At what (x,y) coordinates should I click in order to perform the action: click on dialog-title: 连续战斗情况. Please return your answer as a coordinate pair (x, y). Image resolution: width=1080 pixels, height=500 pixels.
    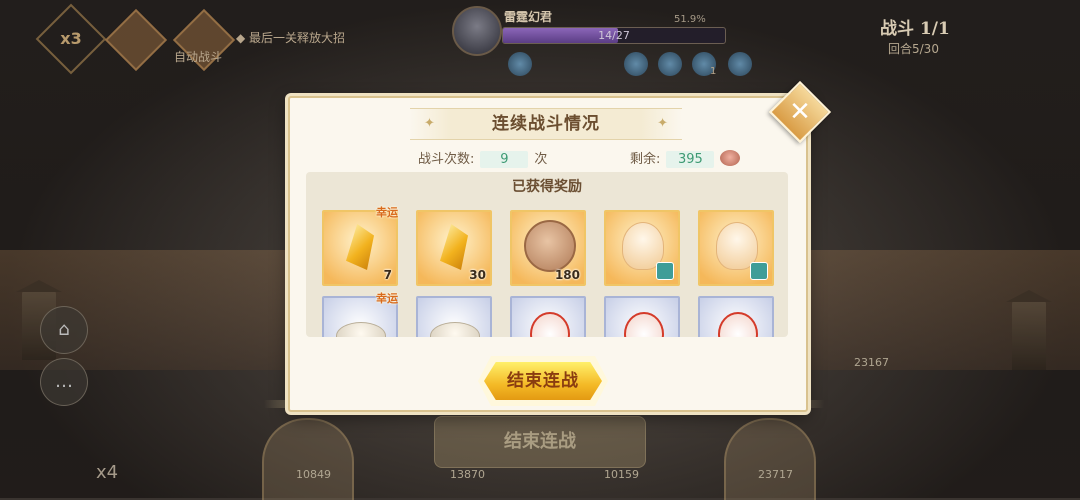
    Looking at the image, I should click on (546, 124).